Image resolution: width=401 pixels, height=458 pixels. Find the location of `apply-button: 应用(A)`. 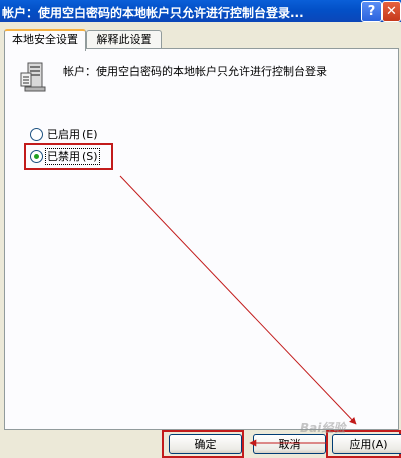

apply-button: 应用(A) is located at coordinates (366, 444).